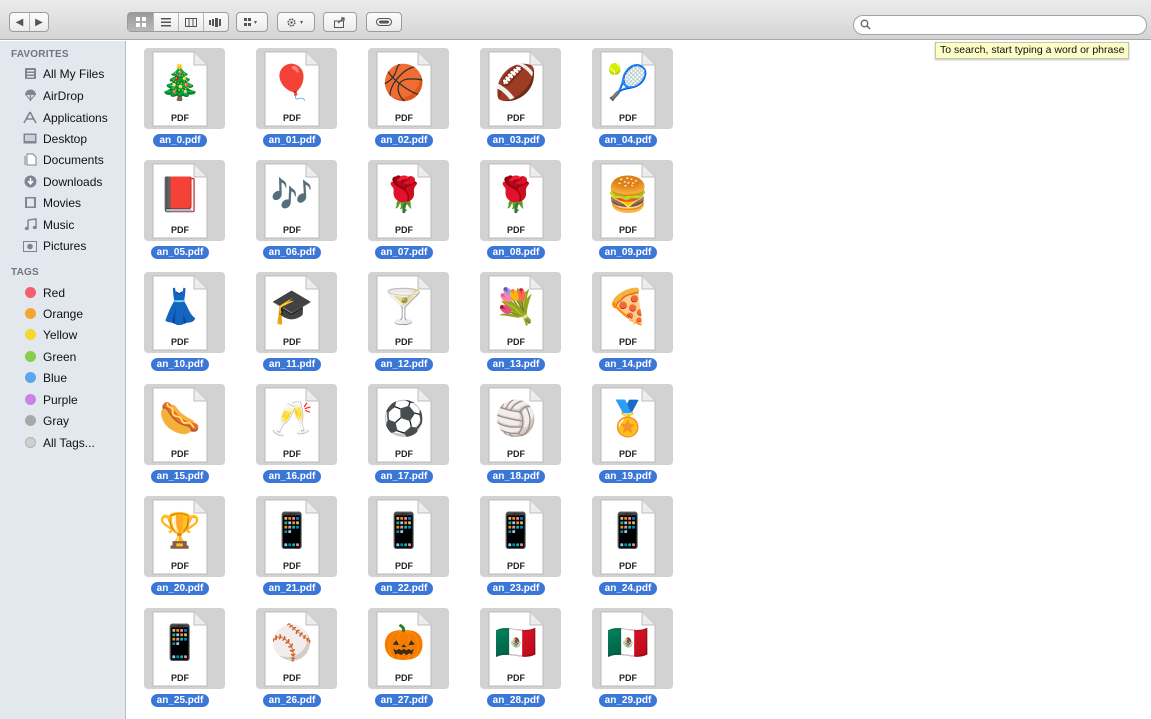  I want to click on sidebar-tag-blue: Blue, so click(62, 377).